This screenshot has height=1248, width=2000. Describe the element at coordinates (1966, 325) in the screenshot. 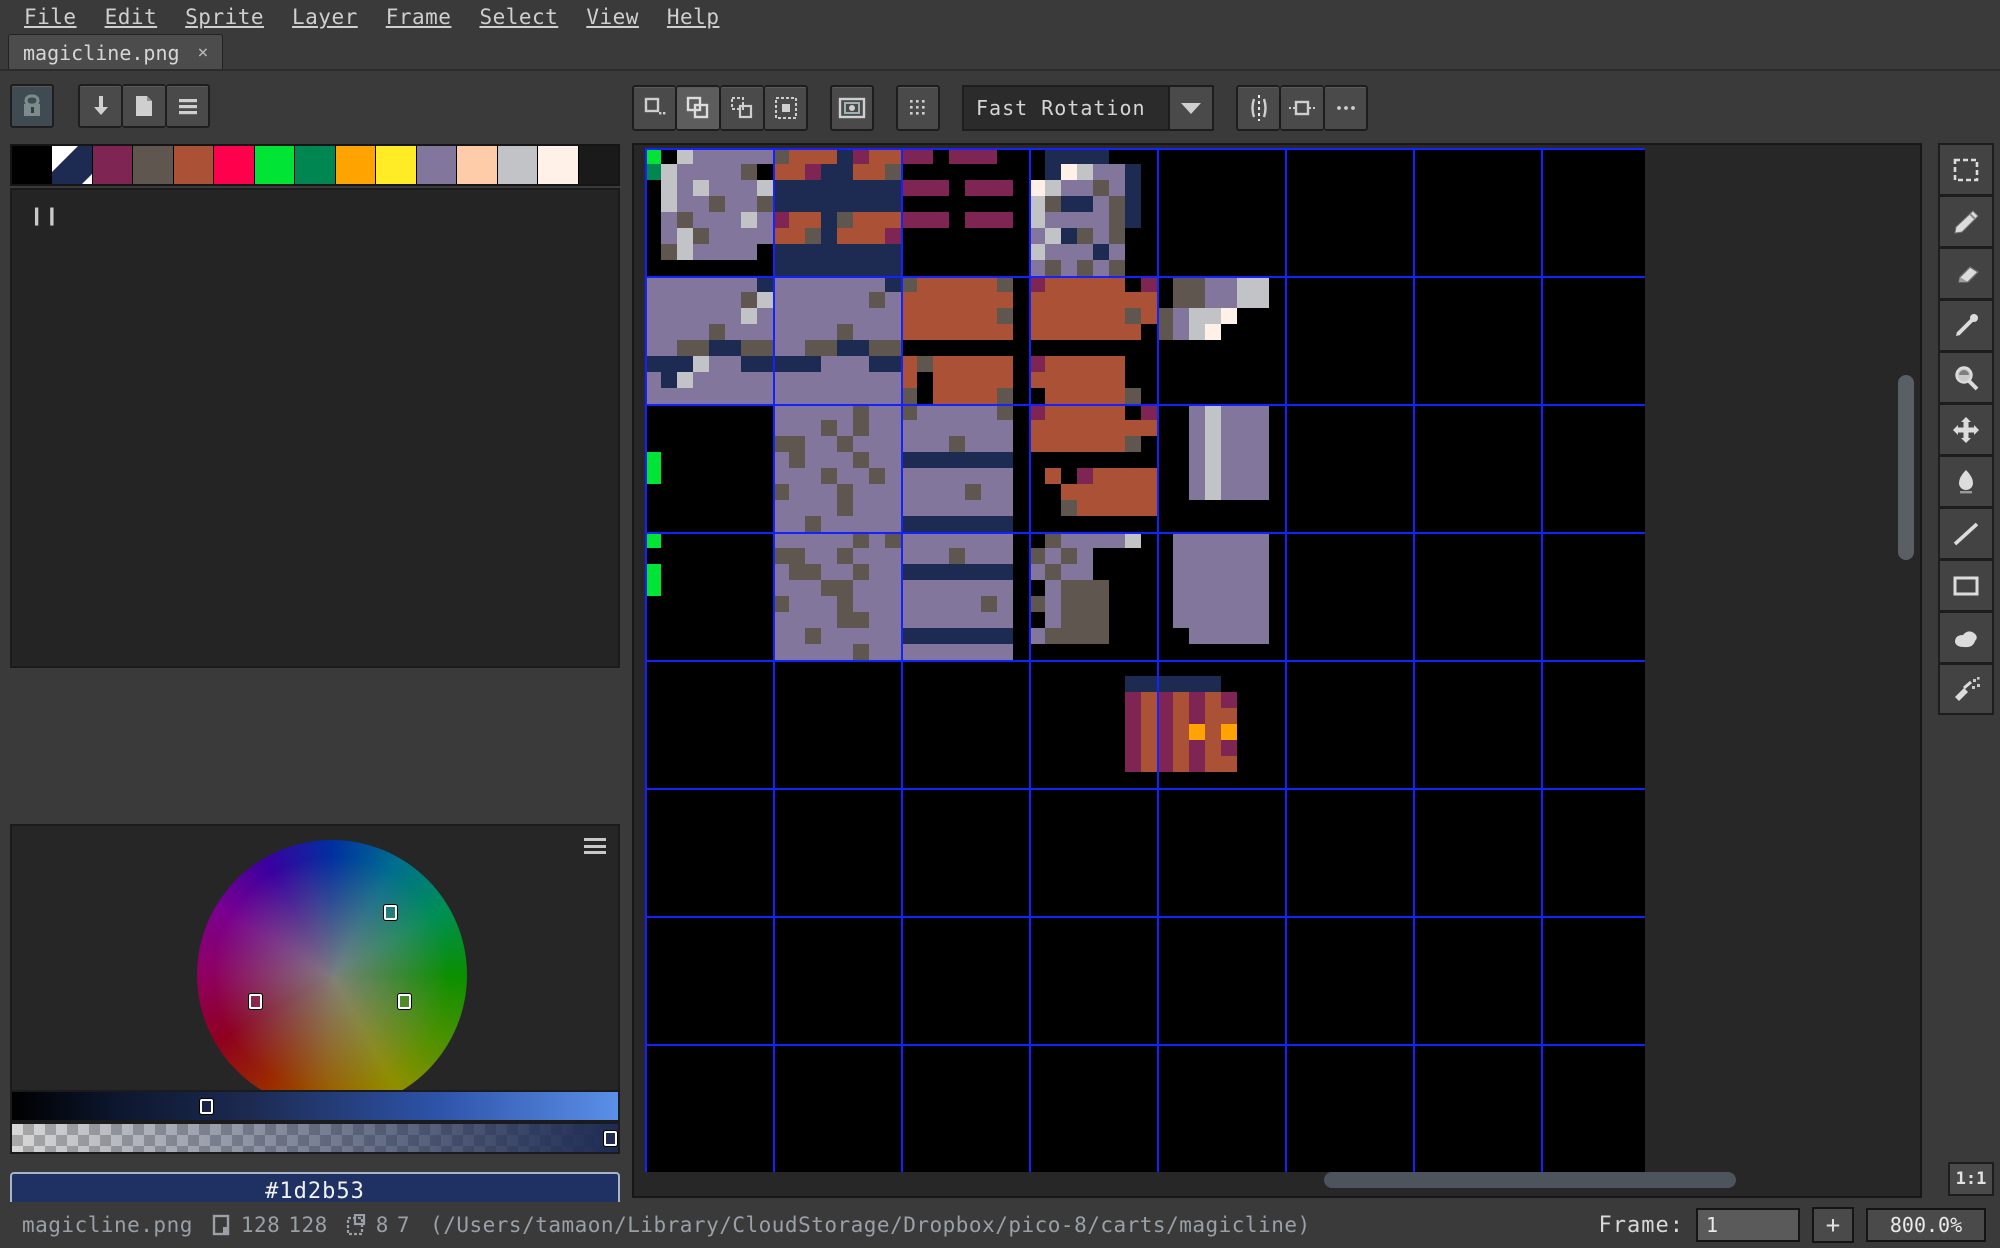

I see `tool-eyedropper` at that location.